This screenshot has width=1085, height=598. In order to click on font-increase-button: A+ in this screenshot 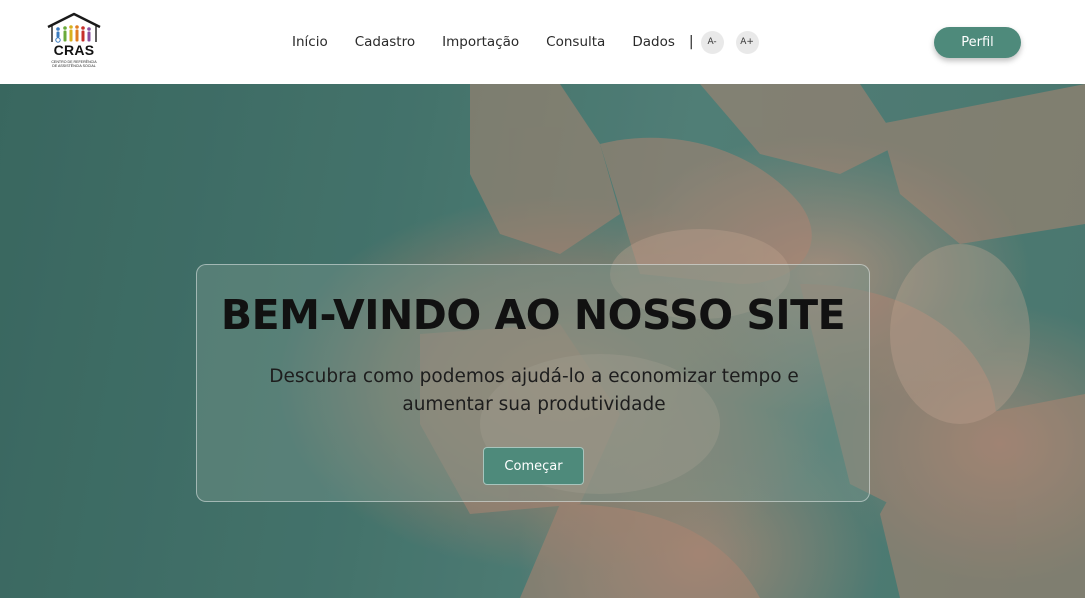, I will do `click(747, 42)`.